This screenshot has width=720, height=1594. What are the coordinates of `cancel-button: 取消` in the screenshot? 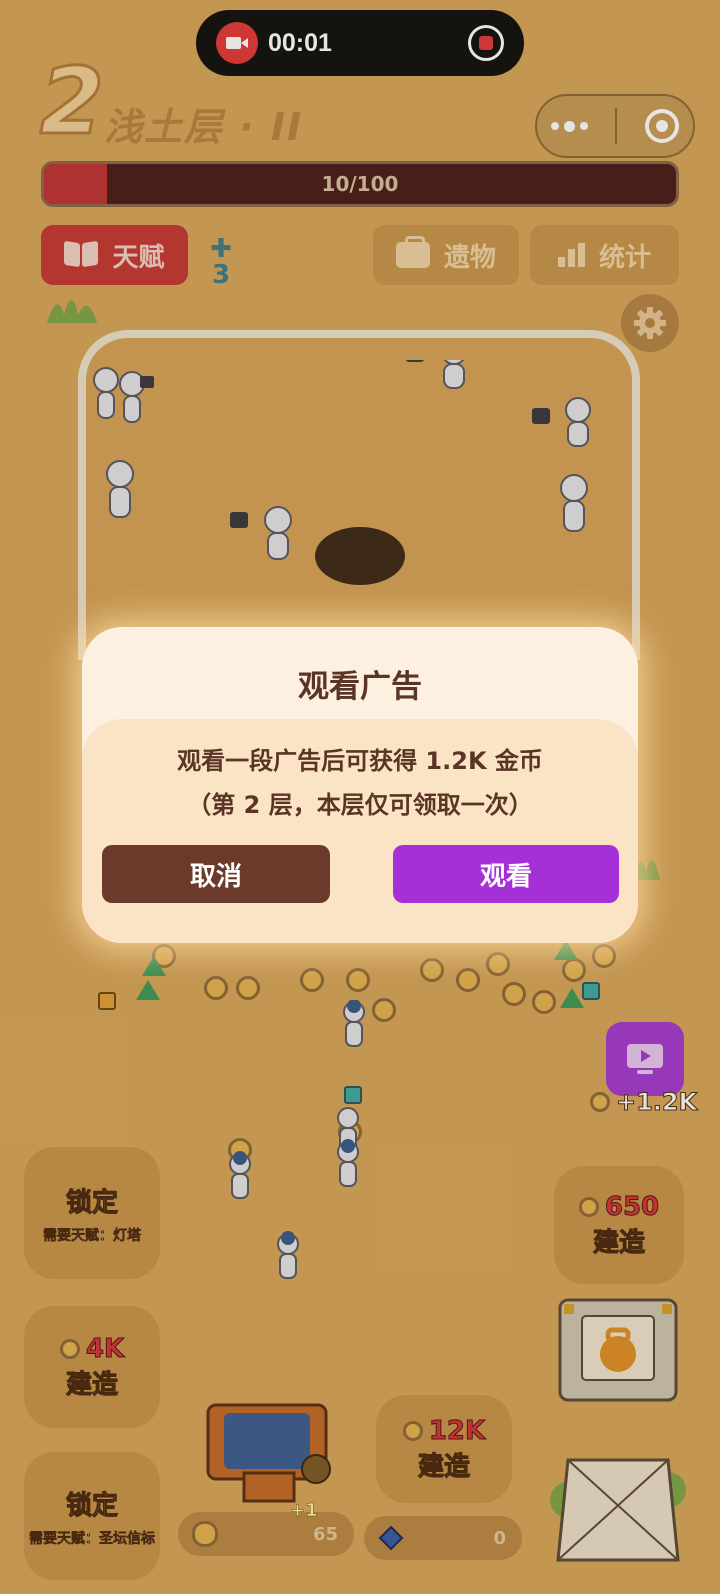 It's located at (216, 874).